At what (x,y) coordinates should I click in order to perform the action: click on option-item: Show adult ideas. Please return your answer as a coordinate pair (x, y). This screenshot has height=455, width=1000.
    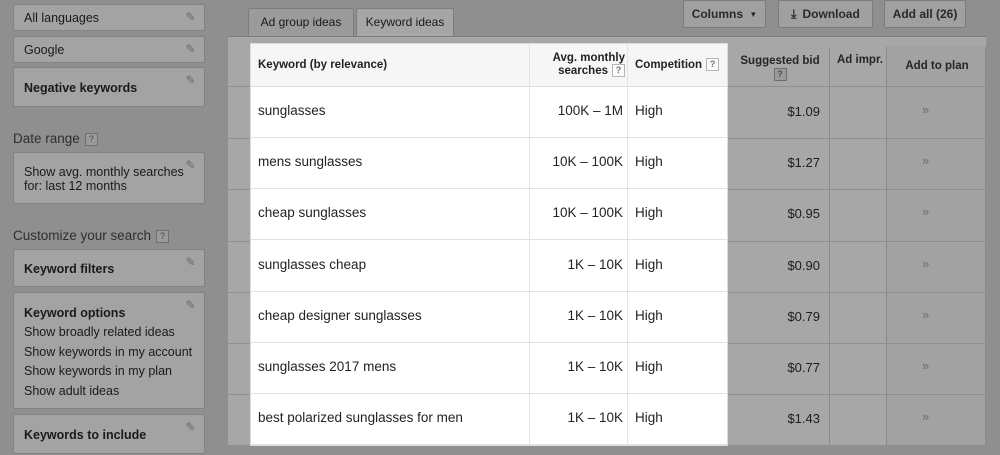
    Looking at the image, I should click on (72, 390).